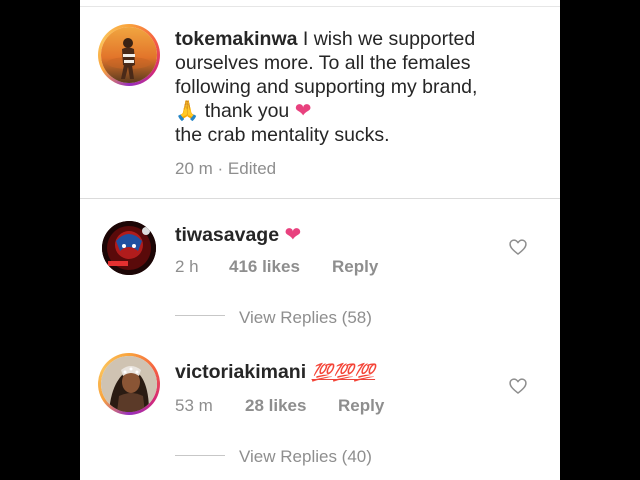 Image resolution: width=640 pixels, height=480 pixels. Describe the element at coordinates (252, 168) in the screenshot. I see `edited-label: Edited` at that location.